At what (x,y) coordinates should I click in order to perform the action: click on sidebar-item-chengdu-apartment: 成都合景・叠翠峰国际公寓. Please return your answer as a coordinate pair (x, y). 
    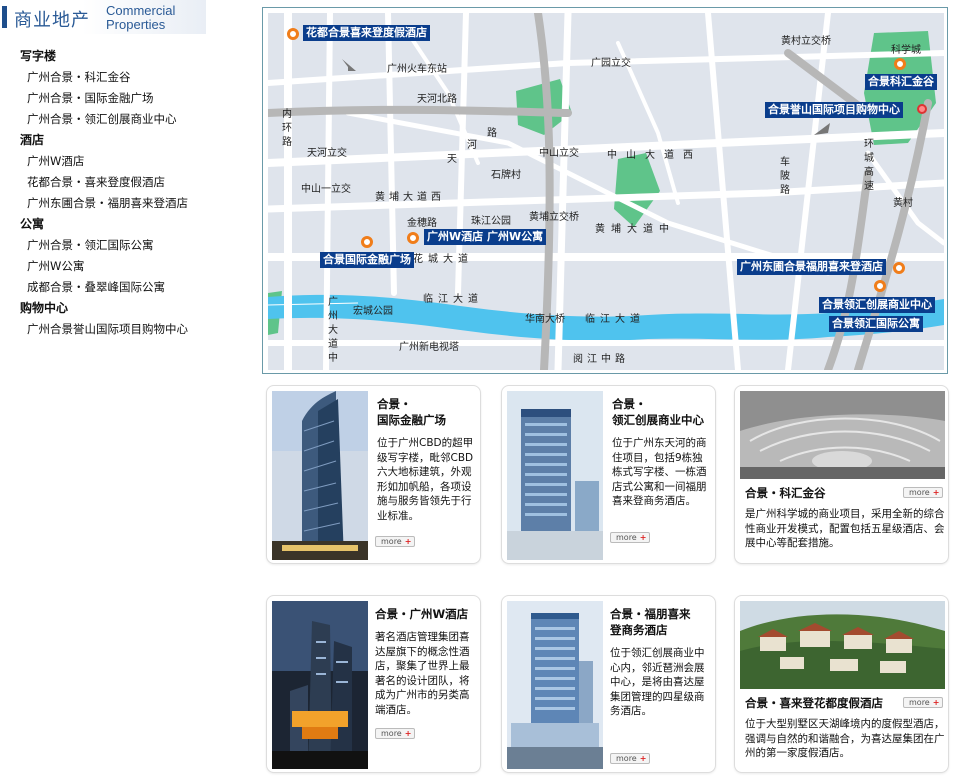
    Looking at the image, I should click on (135, 287).